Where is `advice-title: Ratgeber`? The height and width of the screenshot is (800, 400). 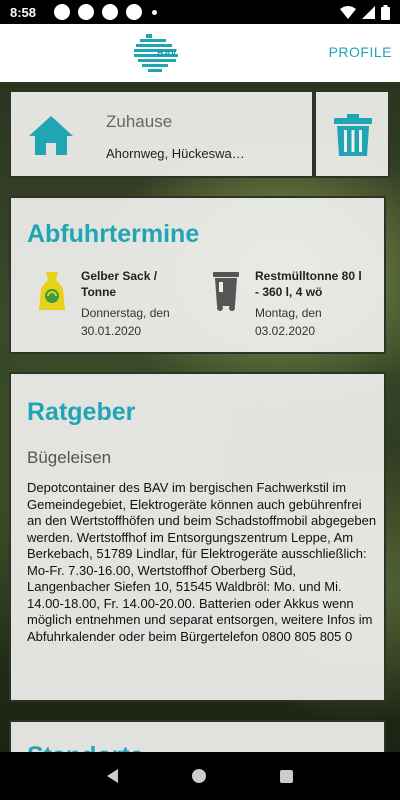
advice-title: Ratgeber is located at coordinates (81, 412).